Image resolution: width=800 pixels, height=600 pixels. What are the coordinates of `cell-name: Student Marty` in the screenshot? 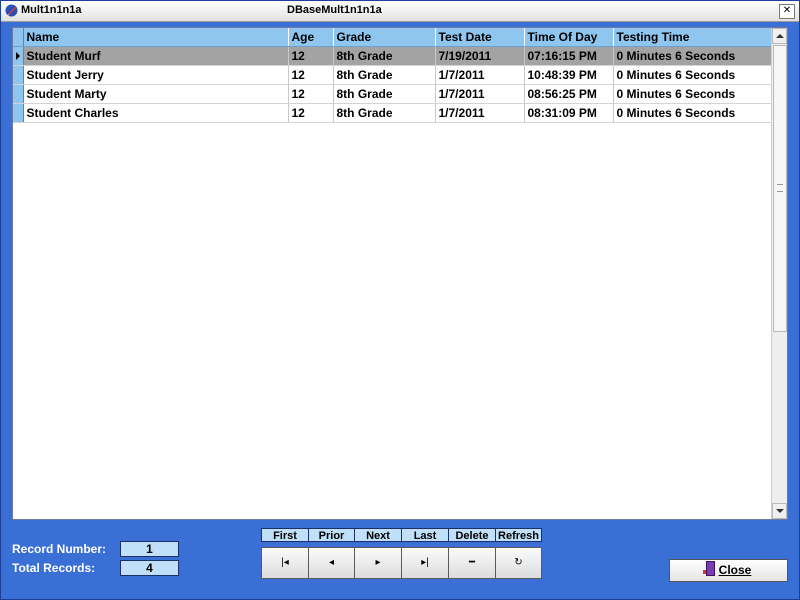 It's located at (156, 94).